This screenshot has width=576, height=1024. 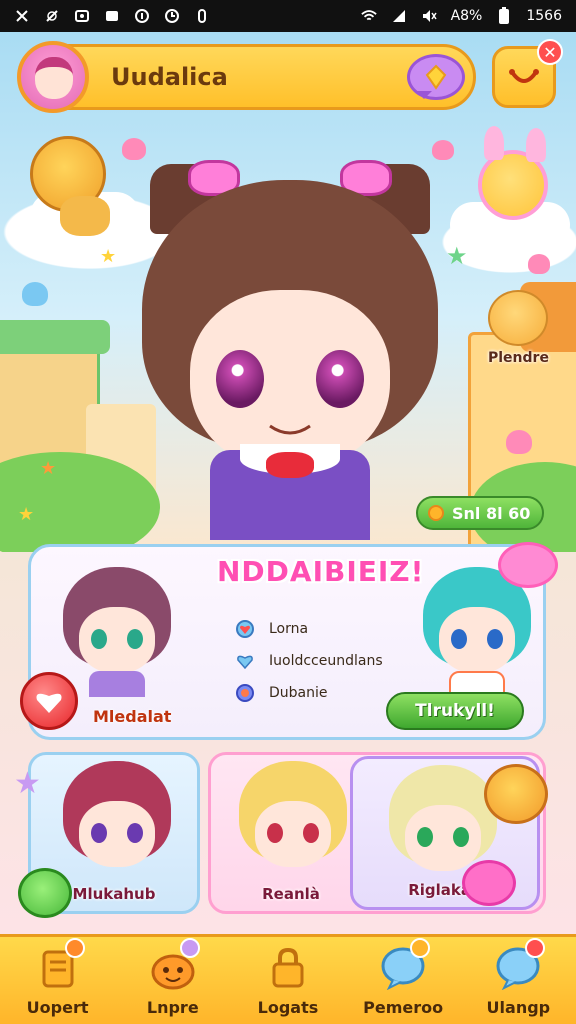 I want to click on nav-label: Pemeroo, so click(x=403, y=1007).